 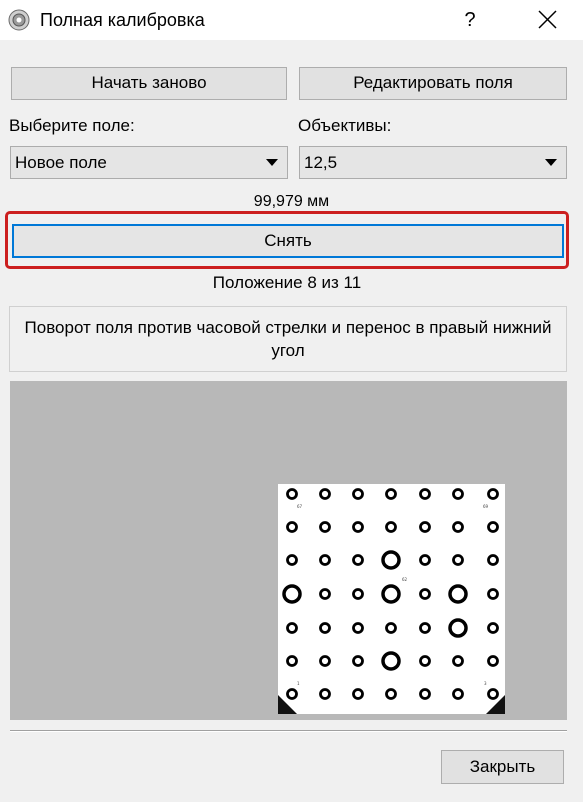 What do you see at coordinates (149, 162) in the screenshot?
I see `field-select: Новое поле` at bounding box center [149, 162].